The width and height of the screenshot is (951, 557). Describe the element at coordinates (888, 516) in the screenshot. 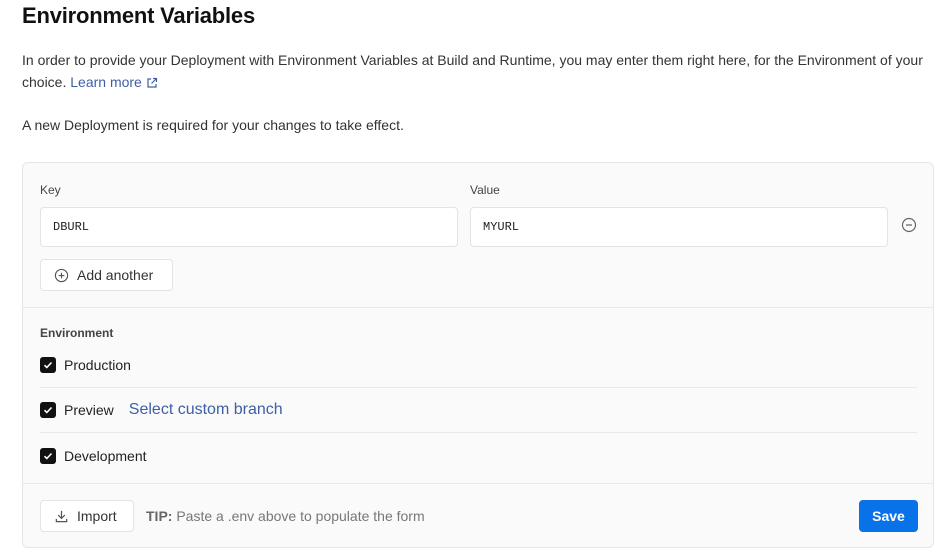

I see `save-button: Save` at that location.